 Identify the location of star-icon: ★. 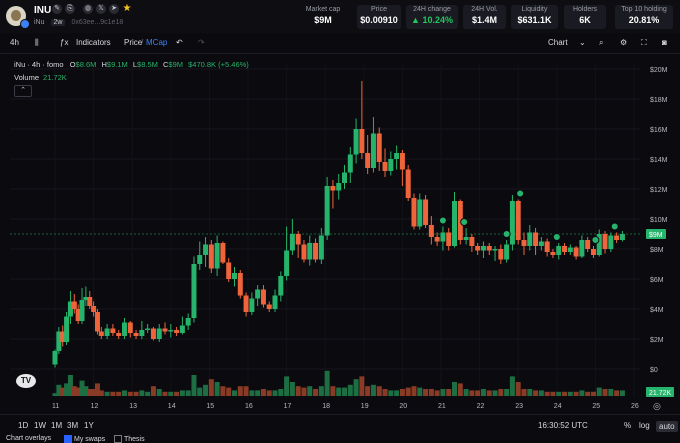
(127, 9).